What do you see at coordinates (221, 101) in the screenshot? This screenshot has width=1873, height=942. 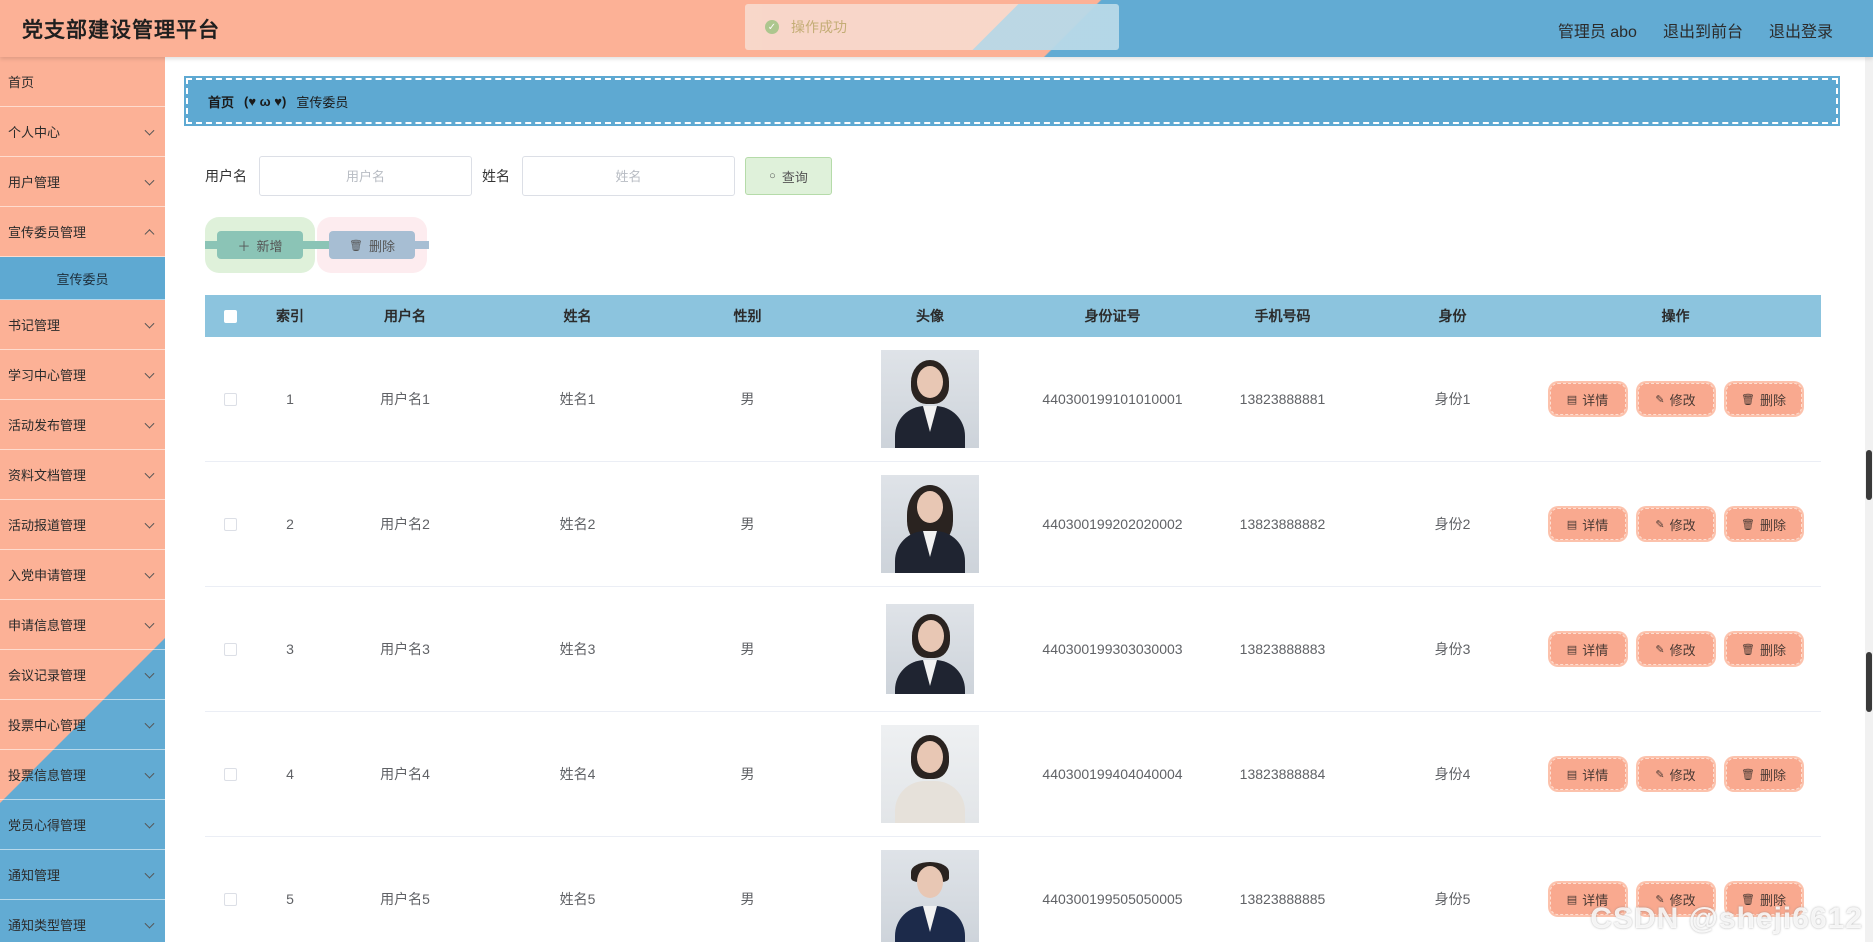 I see `breadcrumb-home: 首页` at bounding box center [221, 101].